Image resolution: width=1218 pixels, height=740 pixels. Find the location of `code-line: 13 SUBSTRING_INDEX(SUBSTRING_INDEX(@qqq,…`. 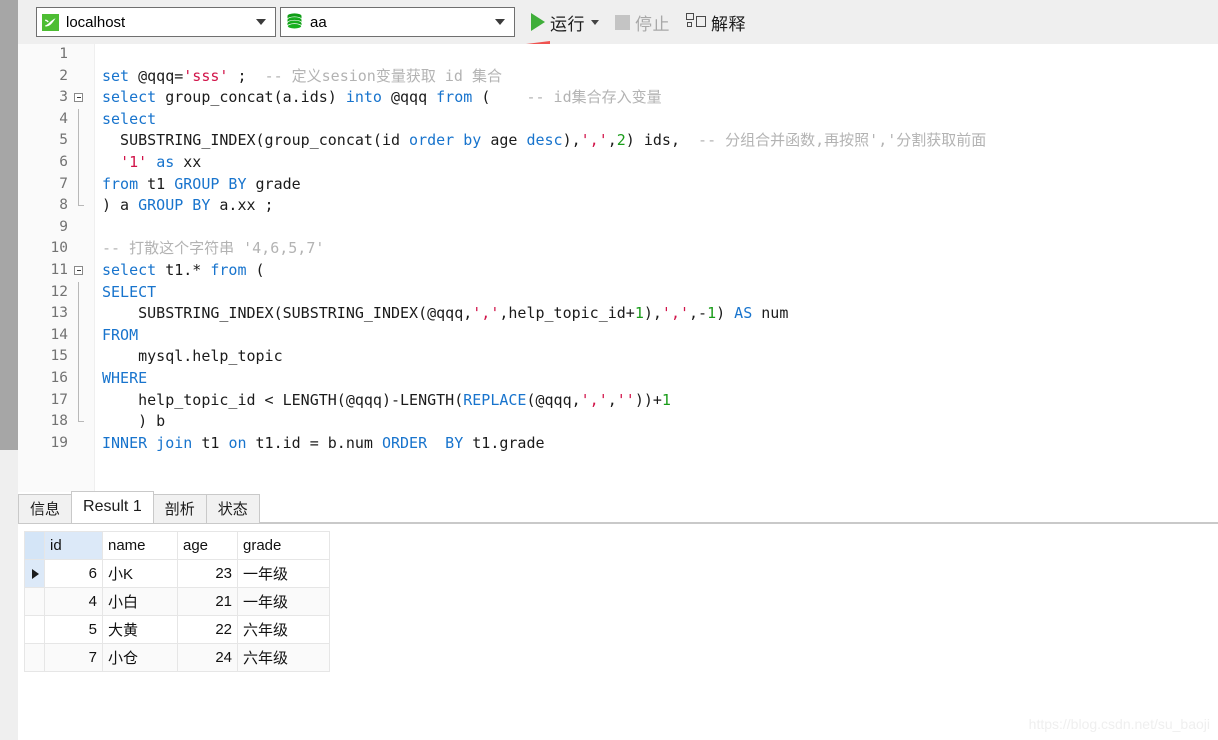

code-line: 13 SUBSTRING_INDEX(SUBSTRING_INDEX(@qqq,… is located at coordinates (618, 314).